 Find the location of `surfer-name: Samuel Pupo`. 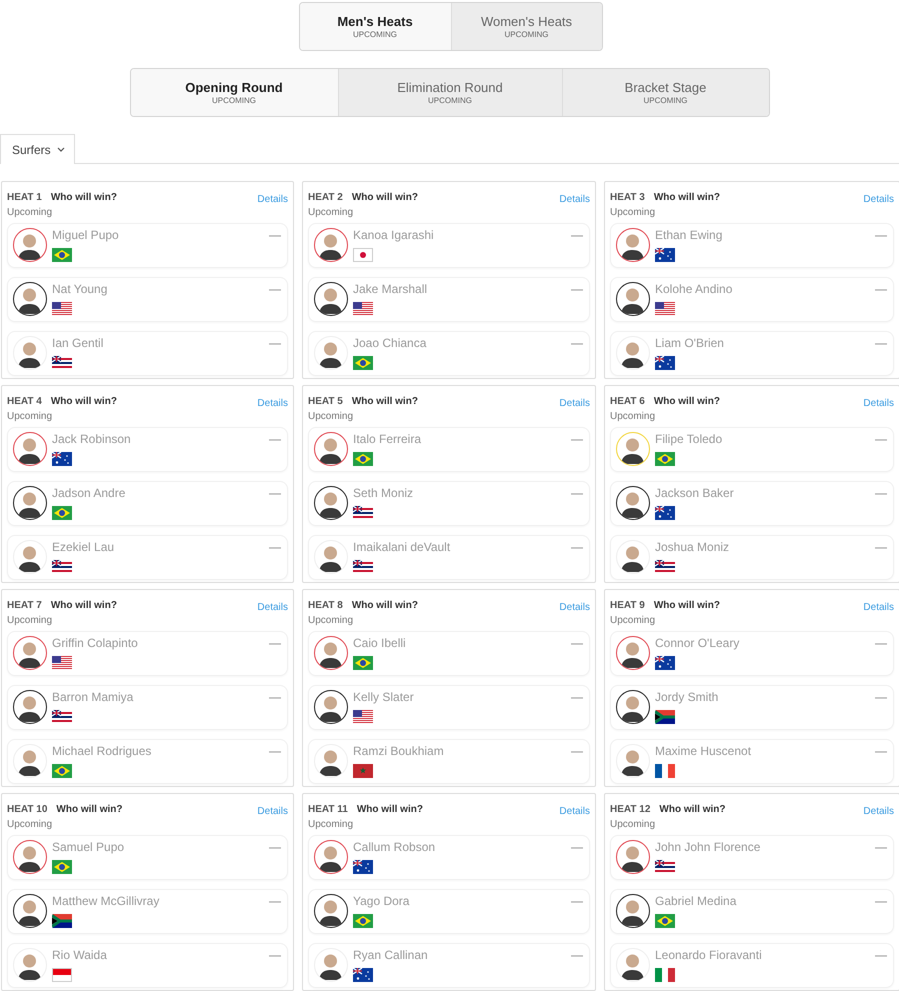

surfer-name: Samuel Pupo is located at coordinates (88, 847).